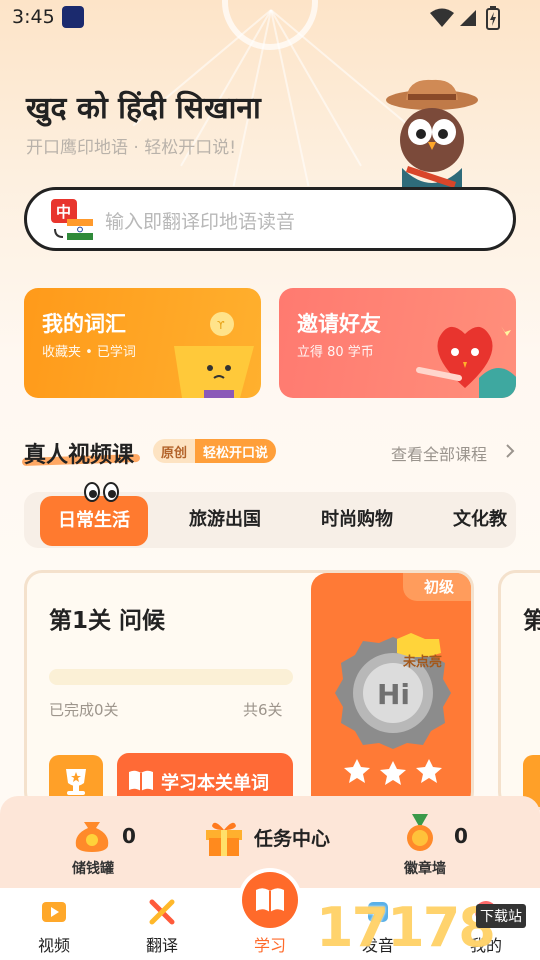 The image size is (540, 960). What do you see at coordinates (33, 17) in the screenshot?
I see `status-time: 3:45` at bounding box center [33, 17].